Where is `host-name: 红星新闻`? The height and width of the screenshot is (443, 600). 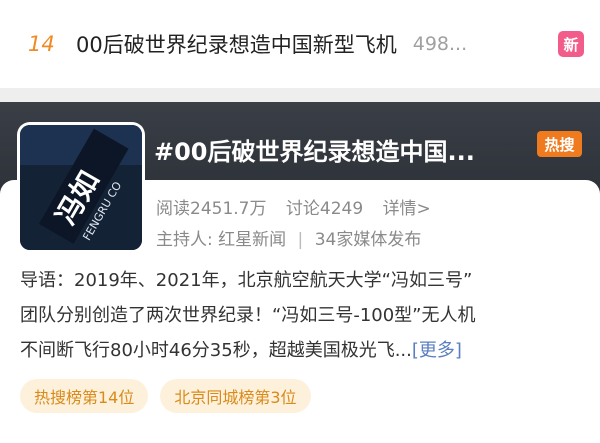 host-name: 红星新闻 is located at coordinates (252, 240).